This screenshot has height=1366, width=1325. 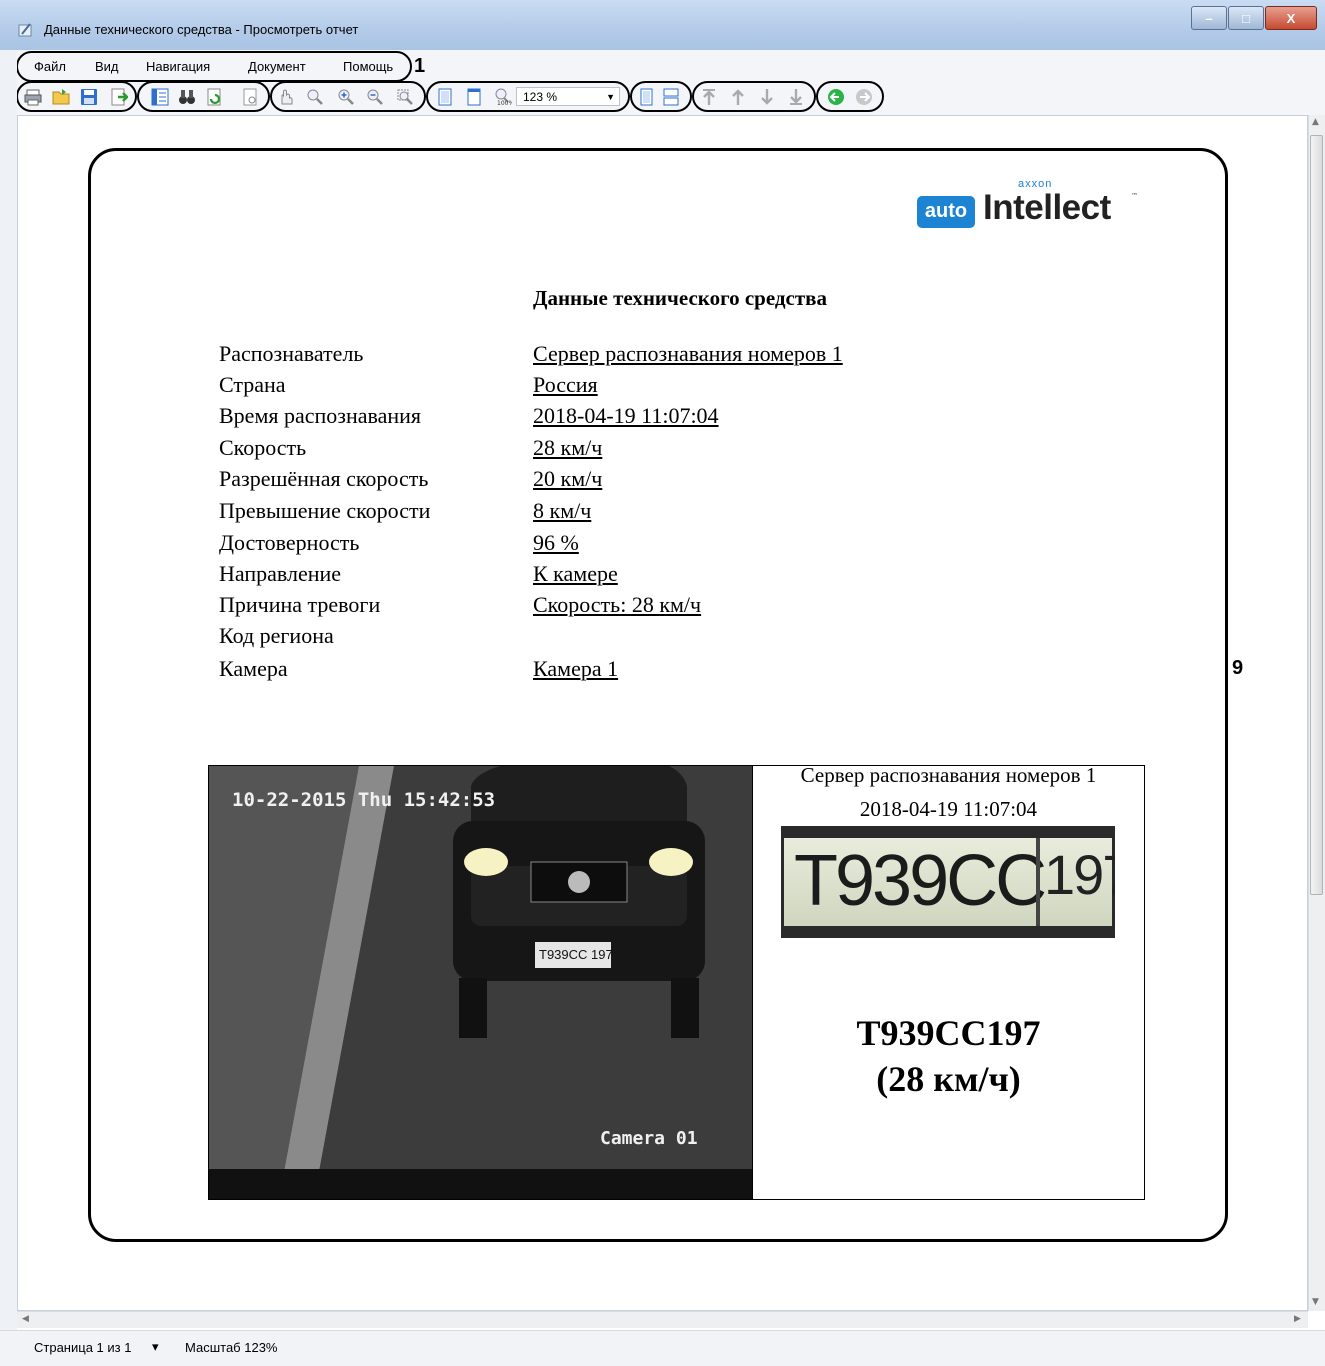 I want to click on field-row-allowed-speed: Разрешённая скорость 20 км/ч, so click(x=669, y=481).